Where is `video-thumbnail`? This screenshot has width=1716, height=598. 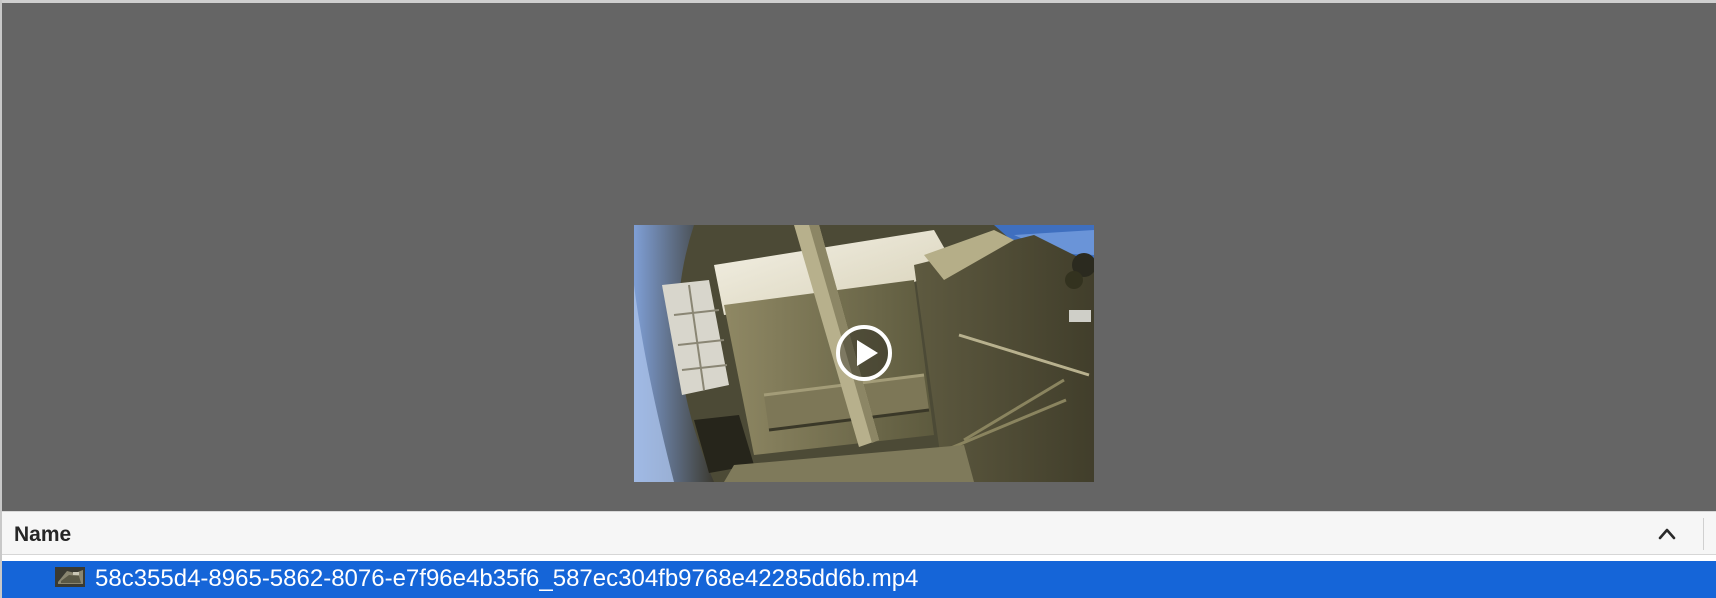
video-thumbnail is located at coordinates (864, 353).